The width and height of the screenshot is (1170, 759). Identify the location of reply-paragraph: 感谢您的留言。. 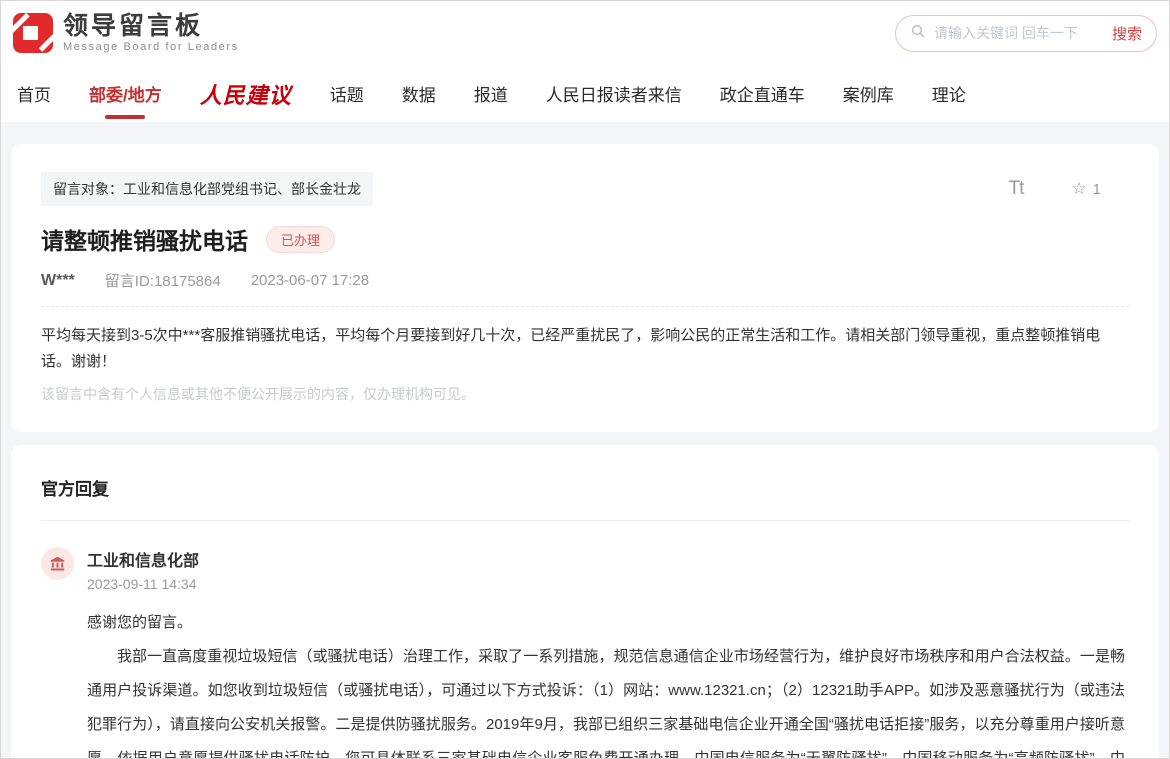
(140, 622).